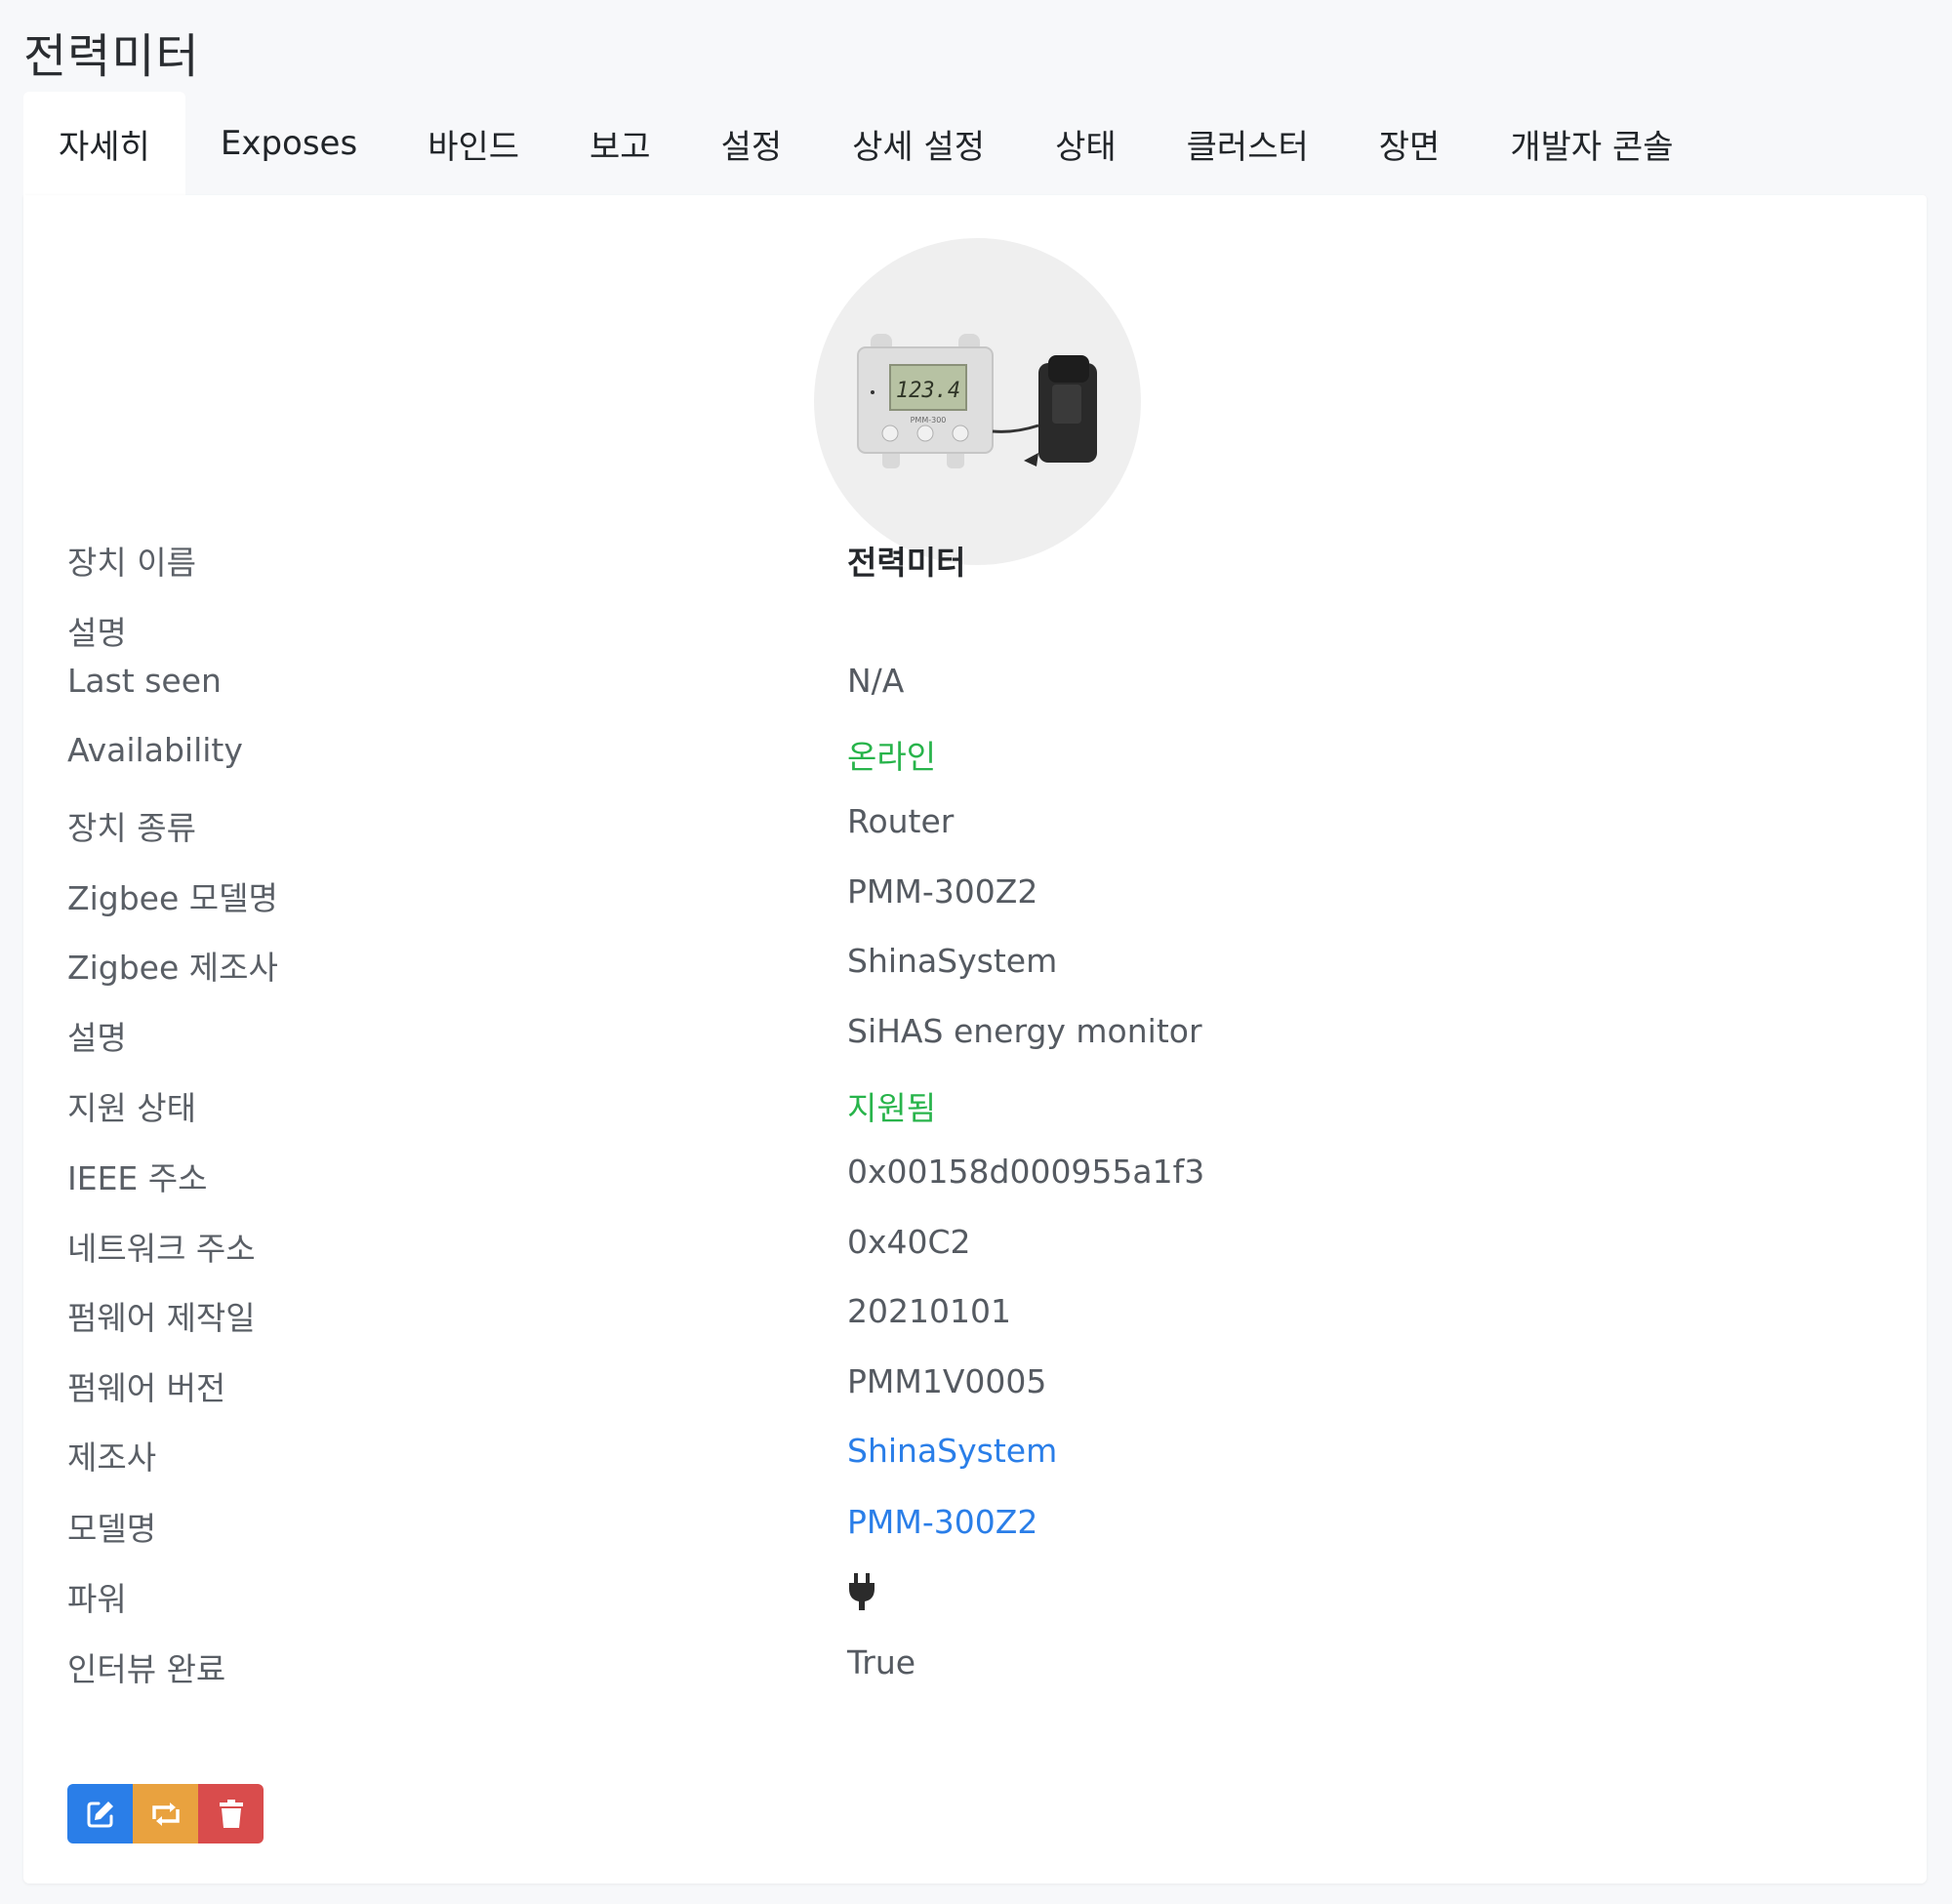 The height and width of the screenshot is (1904, 1952). What do you see at coordinates (161, 1249) in the screenshot?
I see `detail-label: 네트워크 주소` at bounding box center [161, 1249].